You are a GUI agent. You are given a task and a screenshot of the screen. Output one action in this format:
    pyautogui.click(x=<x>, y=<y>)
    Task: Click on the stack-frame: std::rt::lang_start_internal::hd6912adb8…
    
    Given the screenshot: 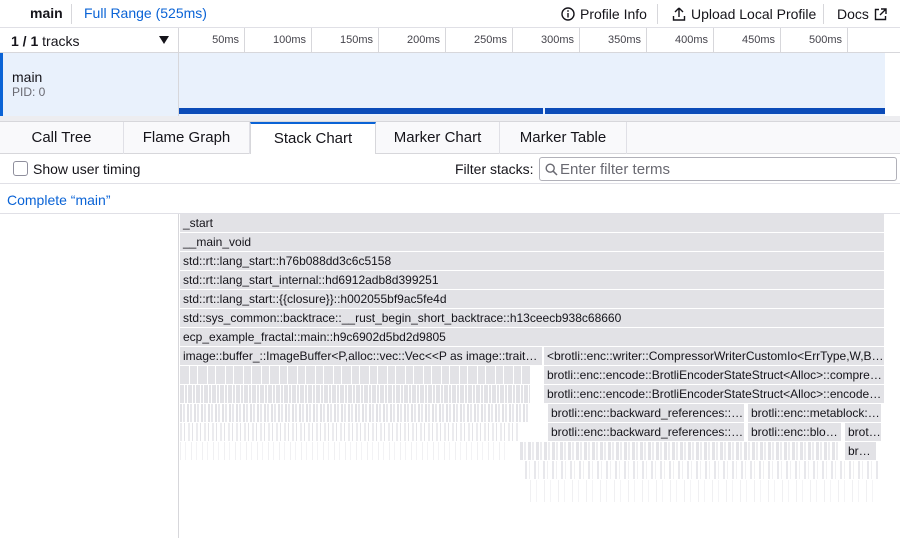 What is the action you would take?
    pyautogui.click(x=532, y=280)
    